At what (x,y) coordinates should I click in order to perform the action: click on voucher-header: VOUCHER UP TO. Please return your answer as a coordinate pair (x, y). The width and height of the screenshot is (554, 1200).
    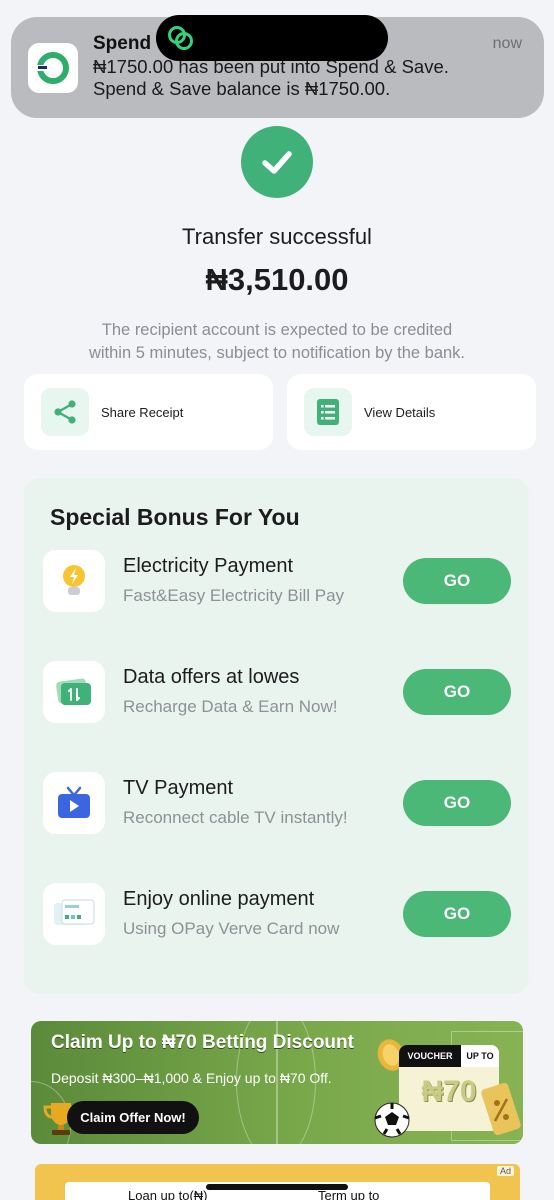
    Looking at the image, I should click on (449, 1056).